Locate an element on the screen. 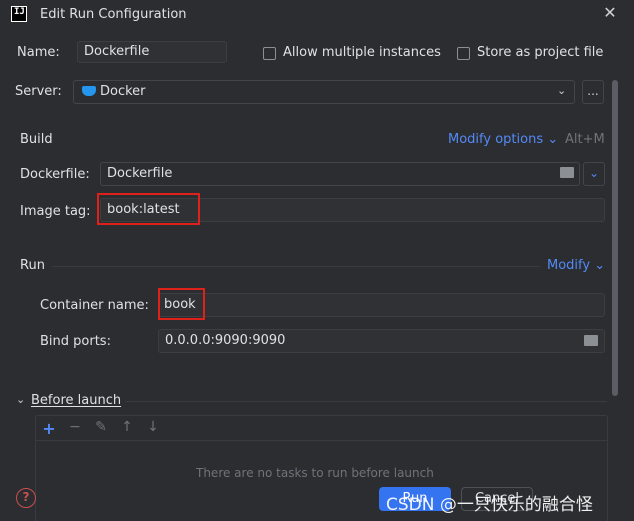 This screenshot has width=634, height=521. bind-ports-label: Bind ports: is located at coordinates (75, 341).